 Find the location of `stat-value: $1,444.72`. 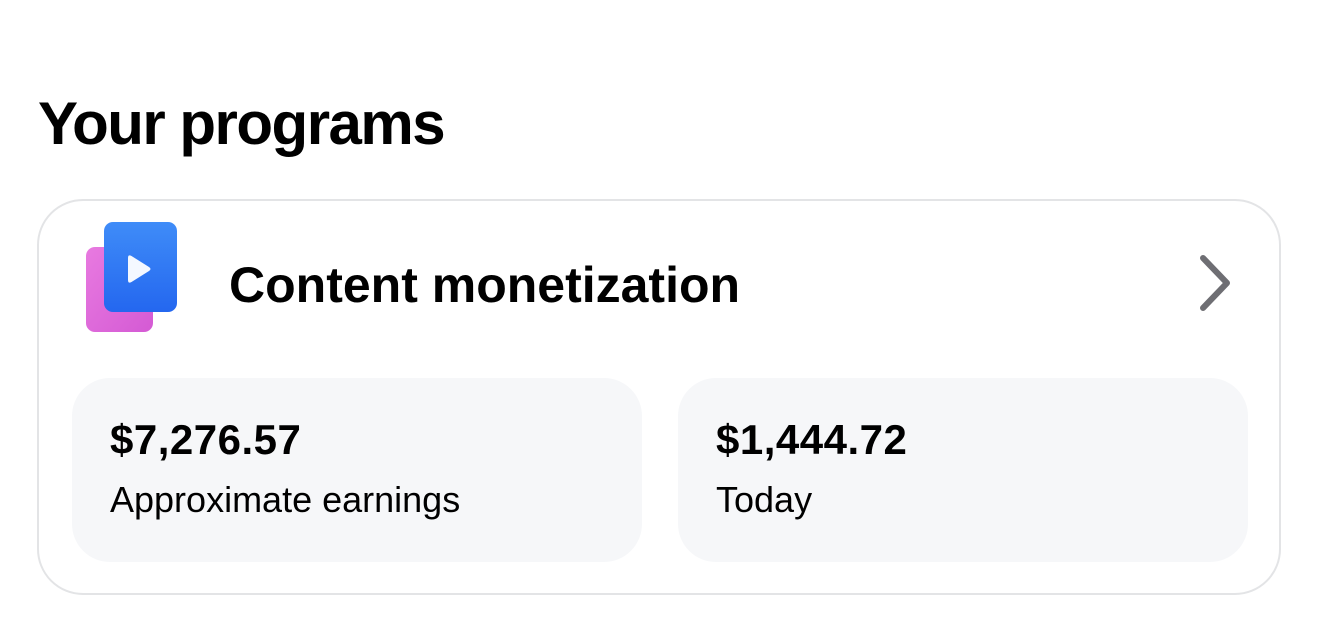

stat-value: $1,444.72 is located at coordinates (812, 439).